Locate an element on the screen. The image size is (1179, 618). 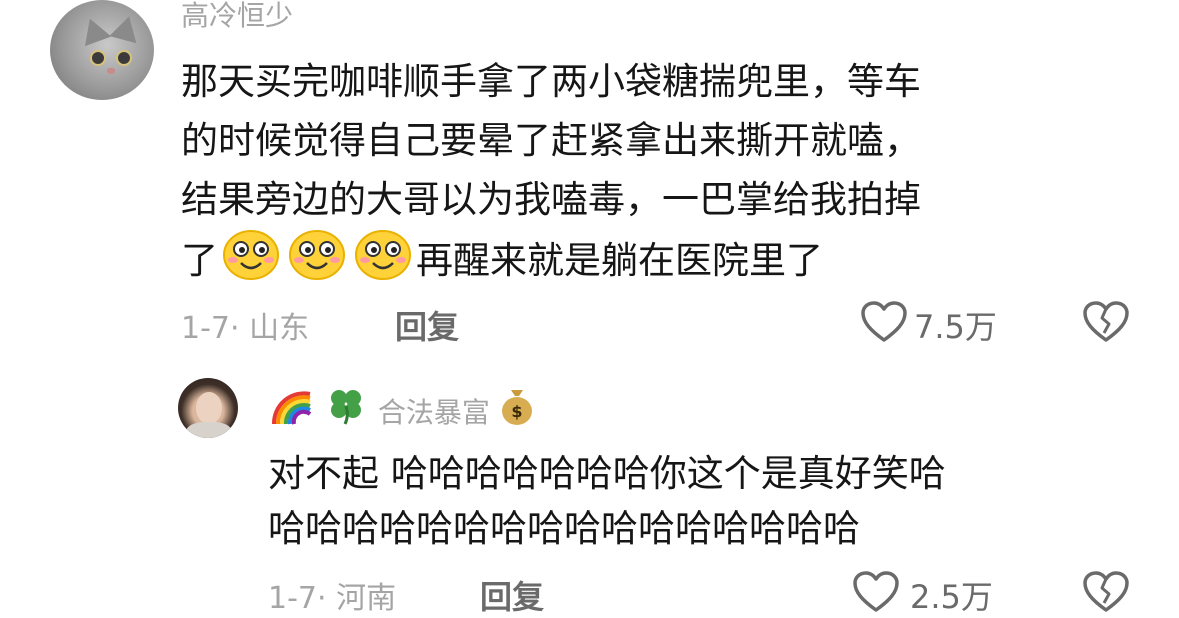
comment-username: 高冷恒少 is located at coordinates (237, 17).